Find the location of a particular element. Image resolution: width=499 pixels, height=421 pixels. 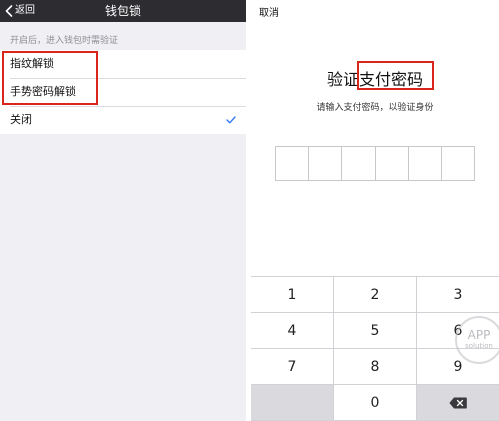

nav-title: 钱包锁 is located at coordinates (122, 11).